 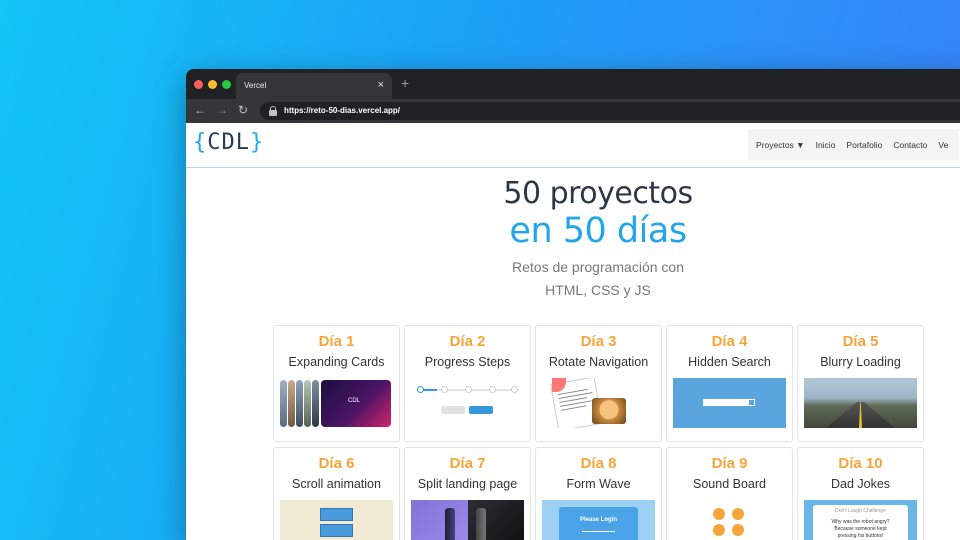 What do you see at coordinates (336, 341) in the screenshot?
I see `card-day: Día 1` at bounding box center [336, 341].